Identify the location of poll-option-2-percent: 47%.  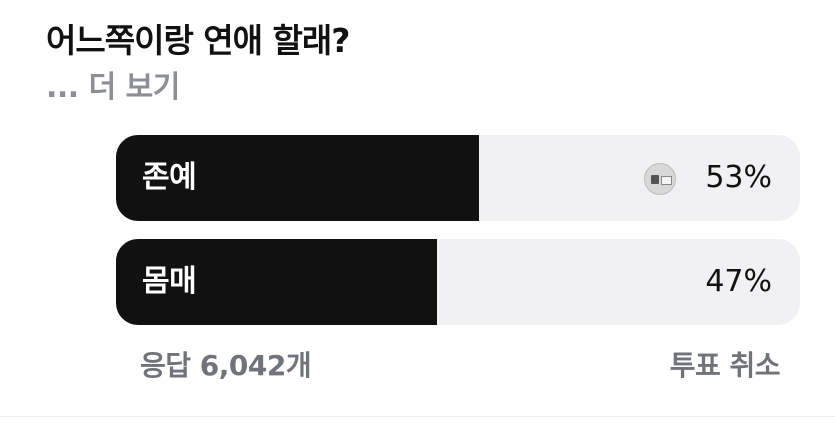
(738, 281).